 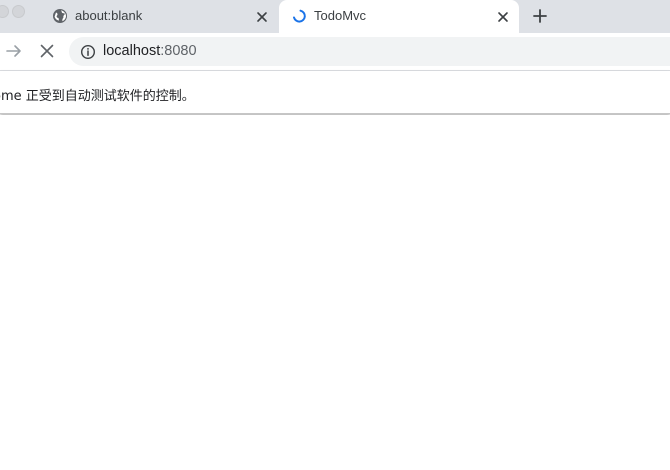 What do you see at coordinates (369, 51) in the screenshot?
I see `address-bar: localhost:8080` at bounding box center [369, 51].